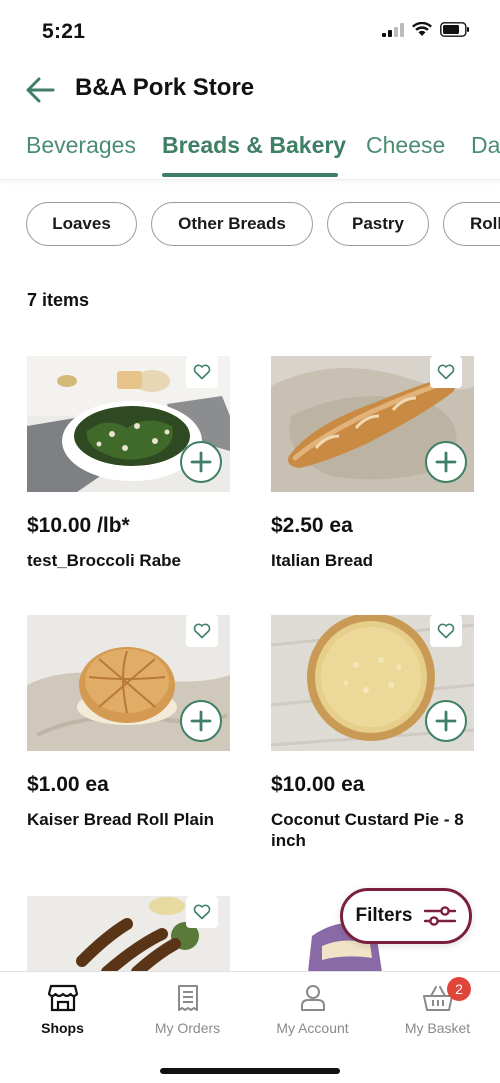 The image size is (500, 1083). Describe the element at coordinates (58, 300) in the screenshot. I see `items-count: 7 items` at that location.